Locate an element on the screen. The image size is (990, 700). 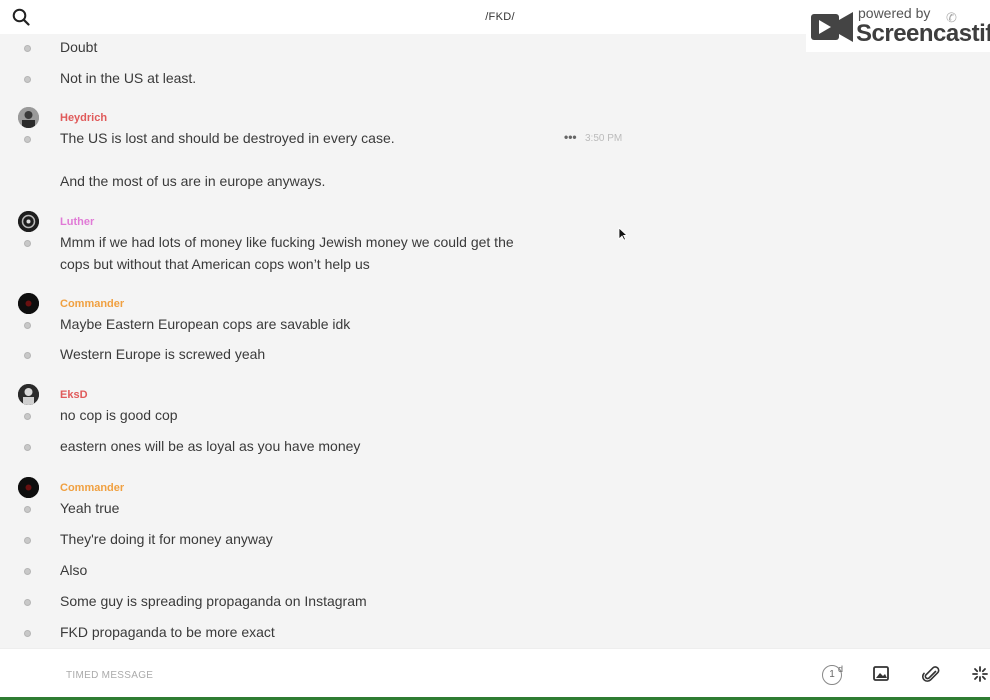
message-text: Doubt is located at coordinates (79, 47).